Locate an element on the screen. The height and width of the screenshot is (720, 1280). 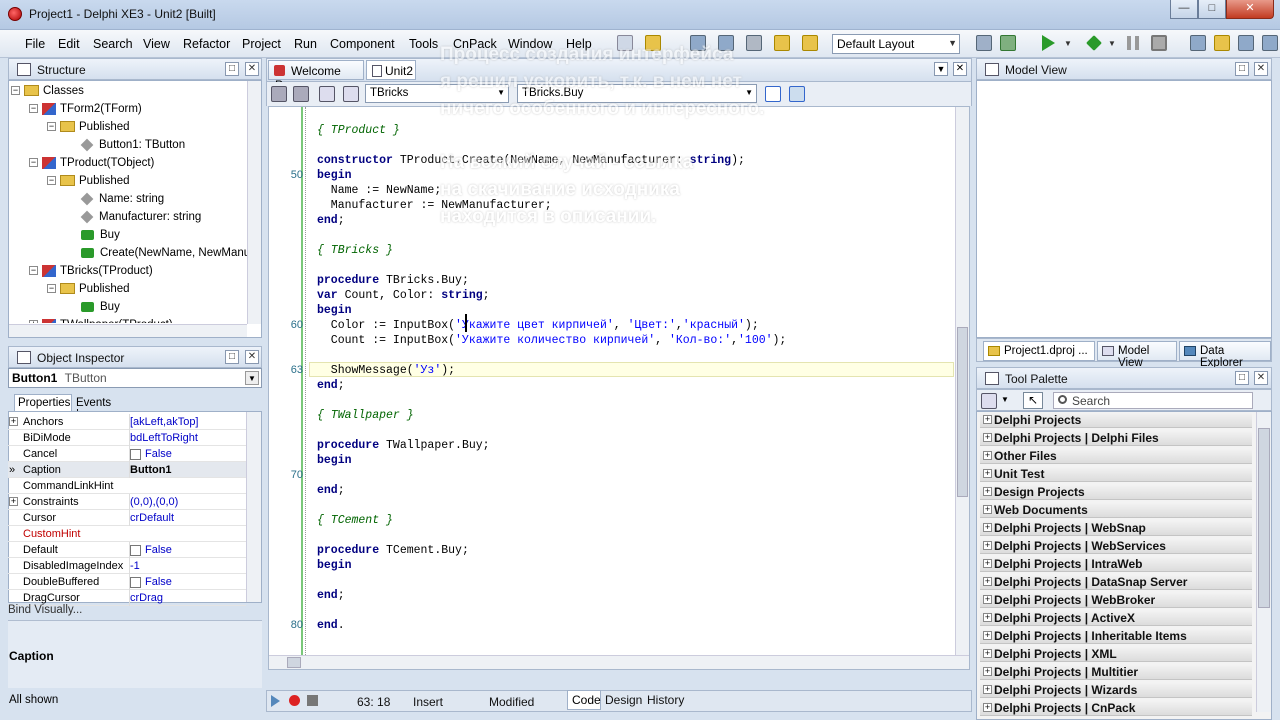
property-value: bdLeftToRight is located at coordinates (187, 438).